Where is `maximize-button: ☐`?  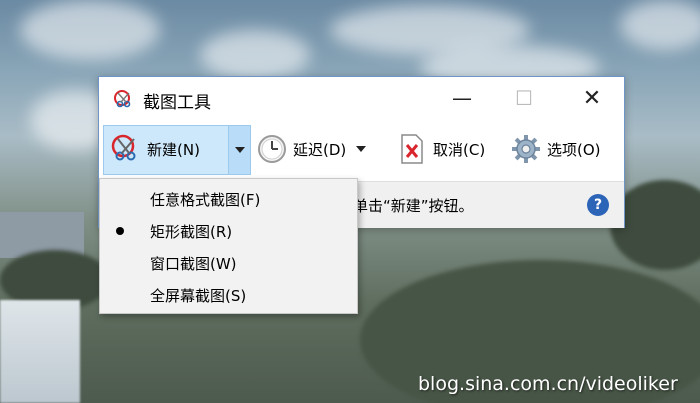 maximize-button: ☐ is located at coordinates (524, 98).